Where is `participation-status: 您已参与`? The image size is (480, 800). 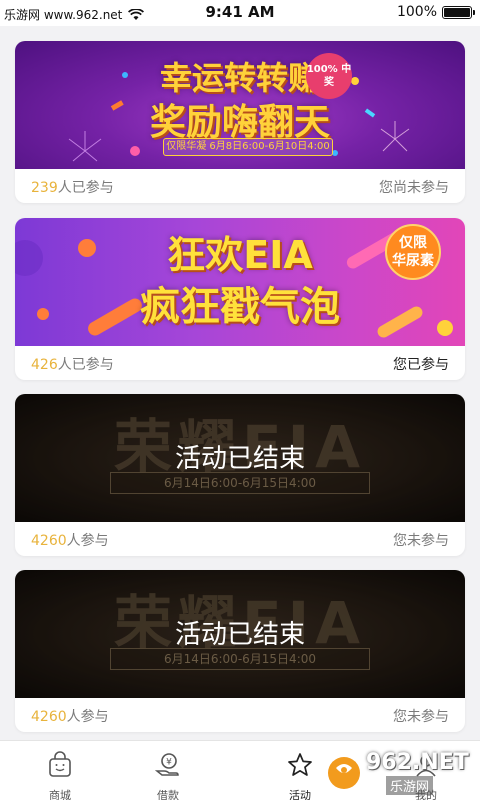 participation-status: 您已参与 is located at coordinates (421, 365).